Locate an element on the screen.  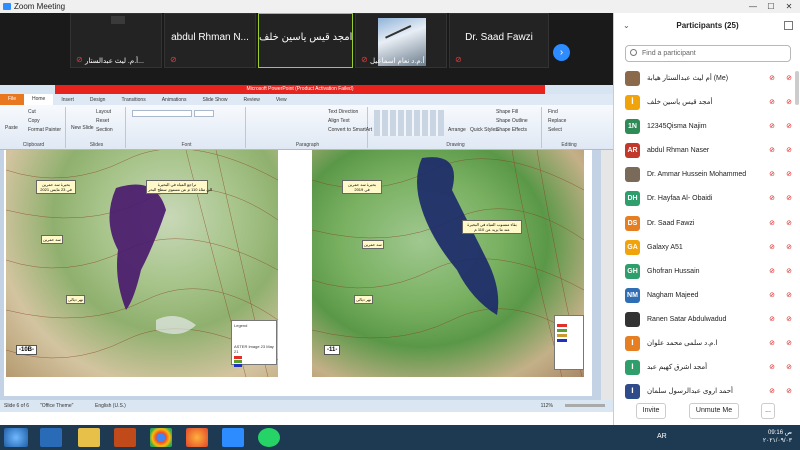
participant-scrollbar is located at coordinates (797, 88).